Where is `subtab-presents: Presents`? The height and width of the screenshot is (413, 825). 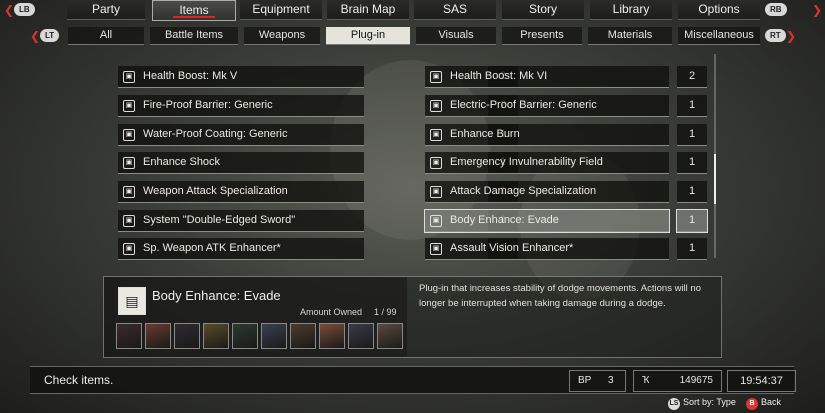 subtab-presents: Presents is located at coordinates (542, 36).